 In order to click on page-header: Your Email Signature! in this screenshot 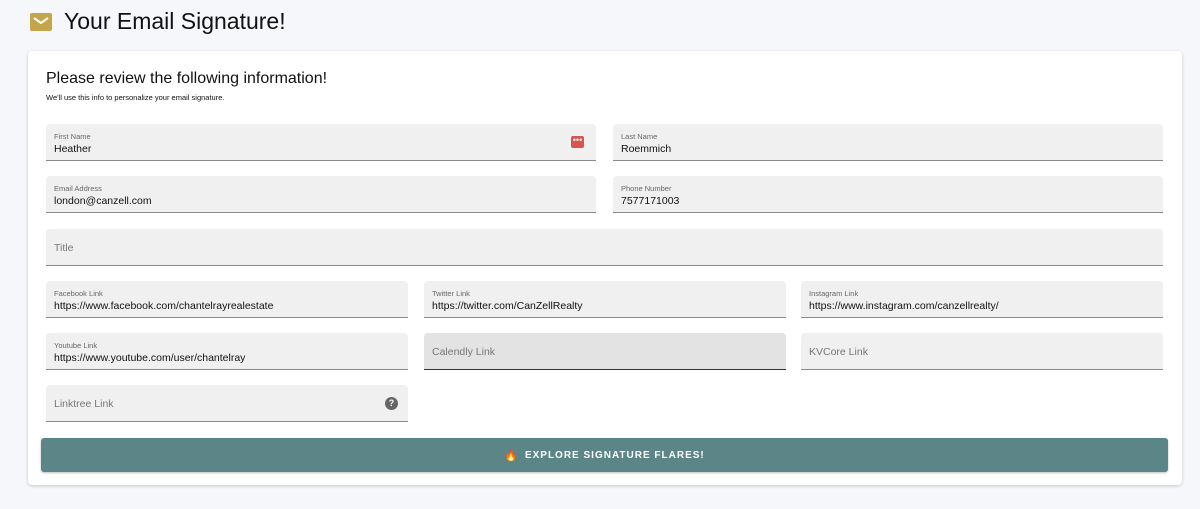, I will do `click(158, 21)`.